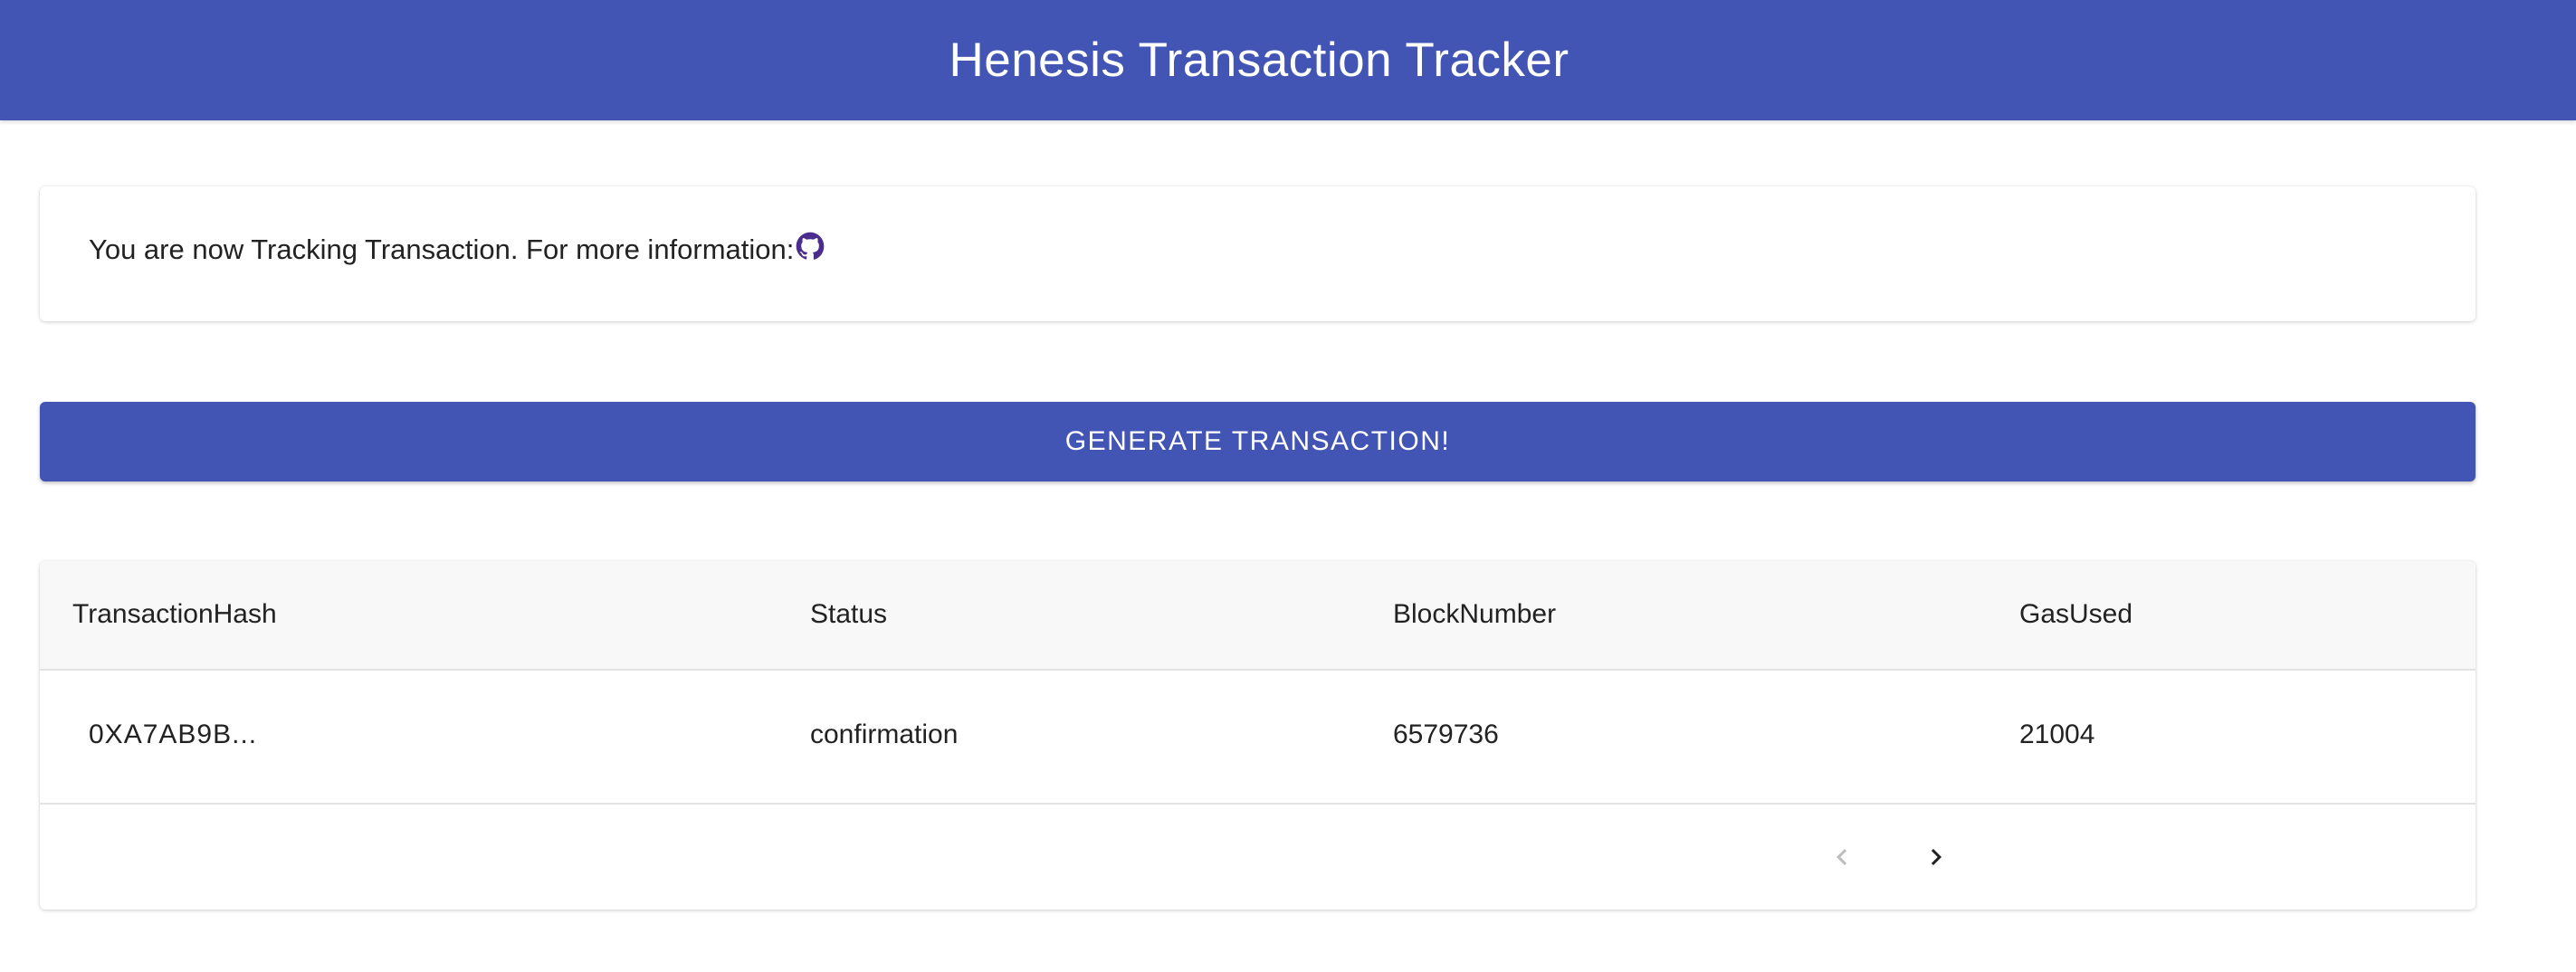  I want to click on generate-transaction-button: GENERATE TRANSACTION!, so click(1258, 441).